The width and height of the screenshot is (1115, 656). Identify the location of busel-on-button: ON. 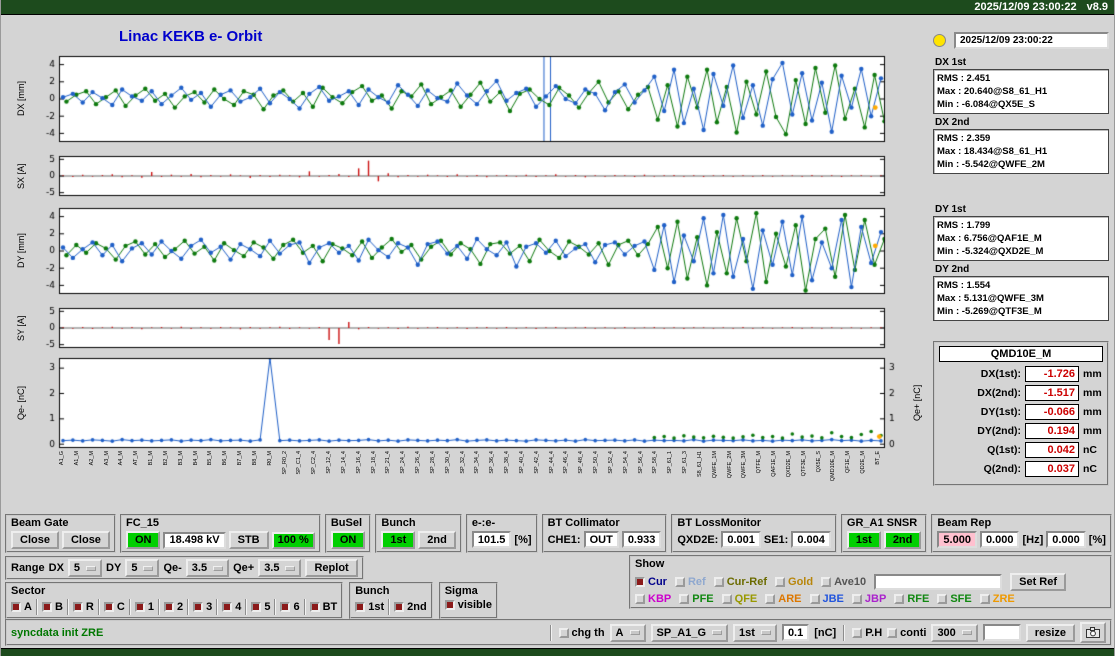
(348, 540).